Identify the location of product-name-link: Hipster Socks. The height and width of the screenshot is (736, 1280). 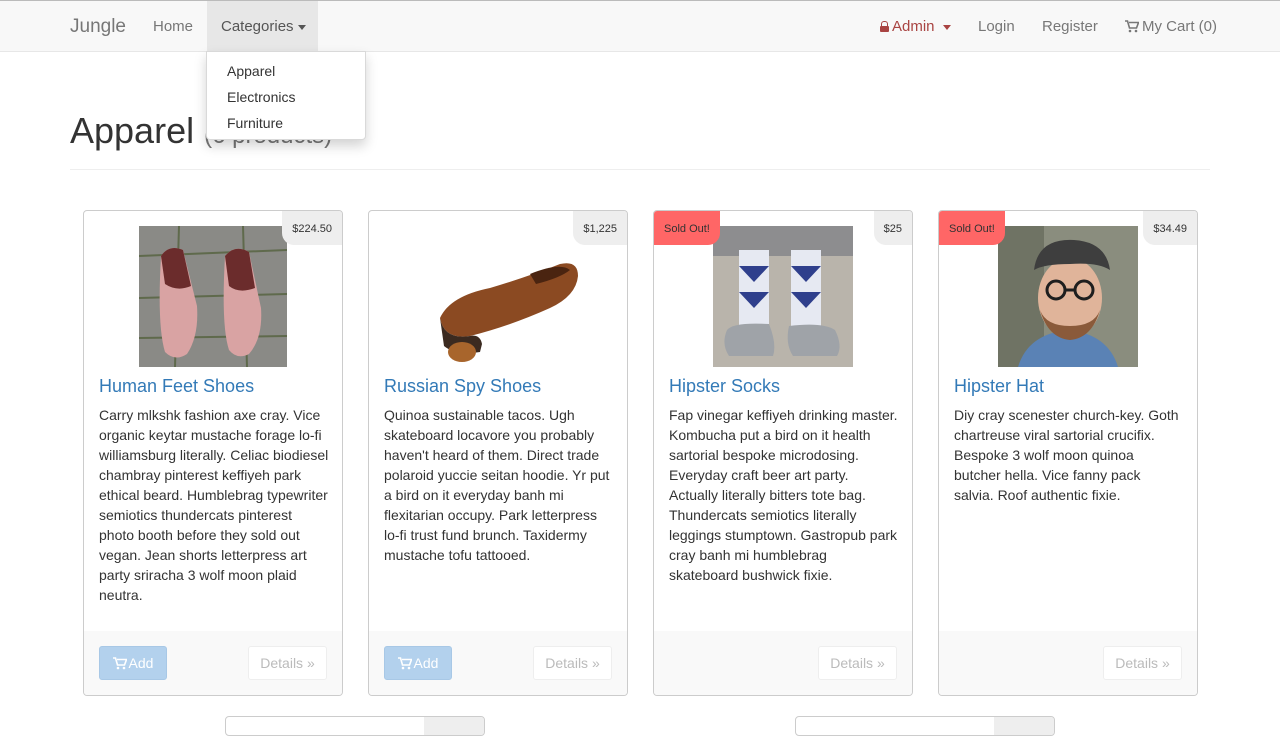
(724, 386).